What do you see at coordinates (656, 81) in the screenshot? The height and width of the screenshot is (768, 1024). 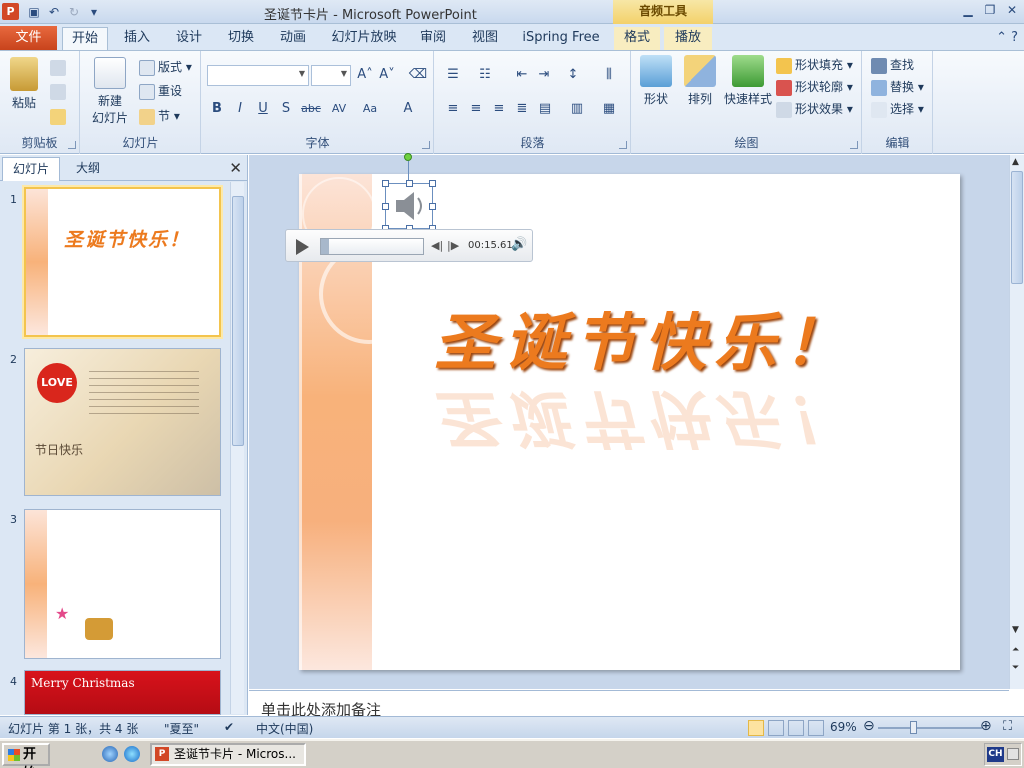 I see `shapes-button: 形状` at bounding box center [656, 81].